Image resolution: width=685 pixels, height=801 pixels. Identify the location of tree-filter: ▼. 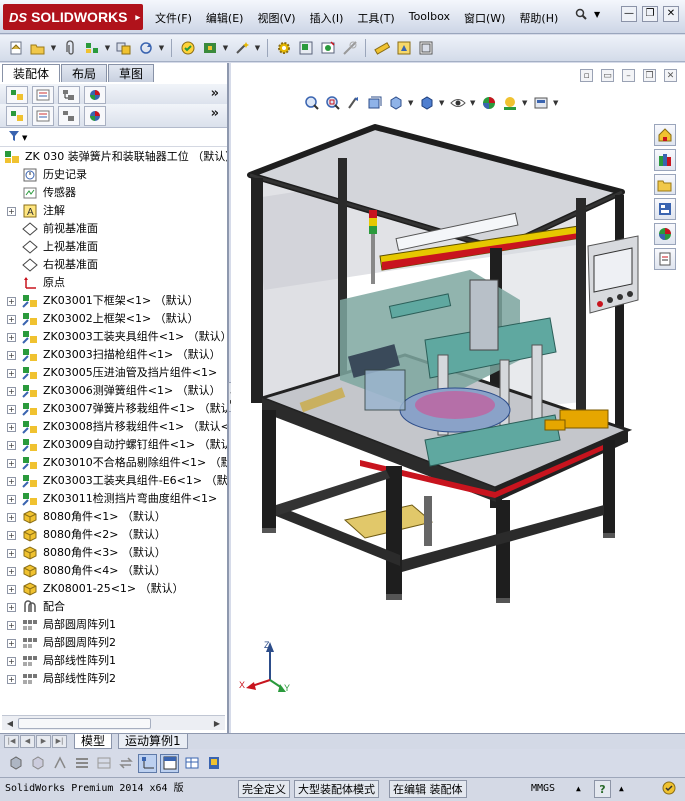
(113, 138).